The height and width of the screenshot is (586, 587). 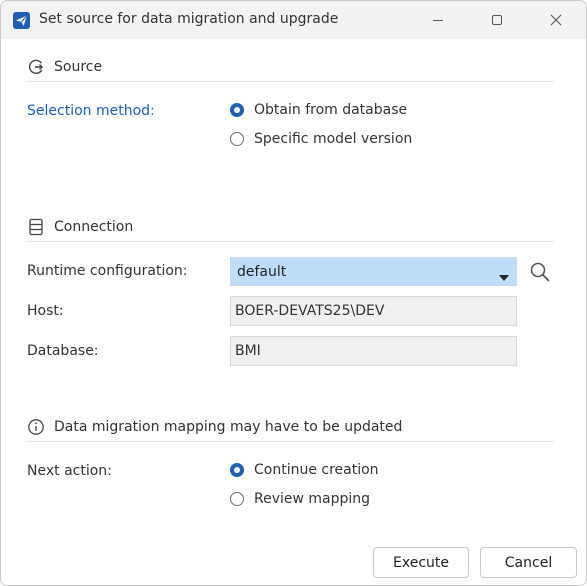 I want to click on chevron-down-icon, so click(x=504, y=277).